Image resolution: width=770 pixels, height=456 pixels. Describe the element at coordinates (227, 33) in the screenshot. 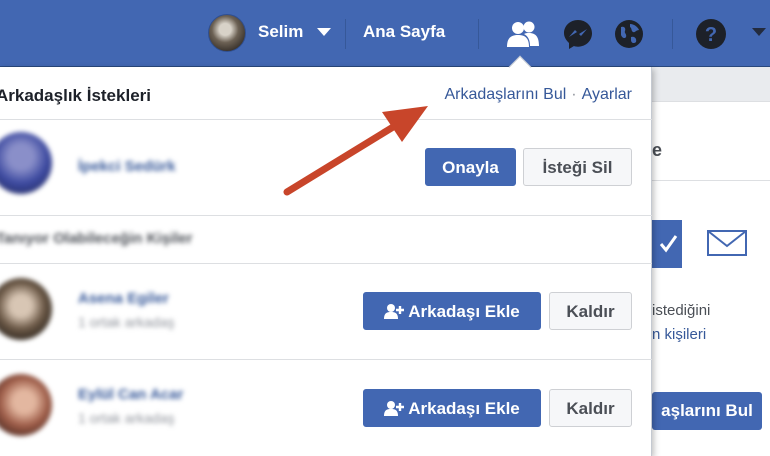

I see `avatar` at that location.